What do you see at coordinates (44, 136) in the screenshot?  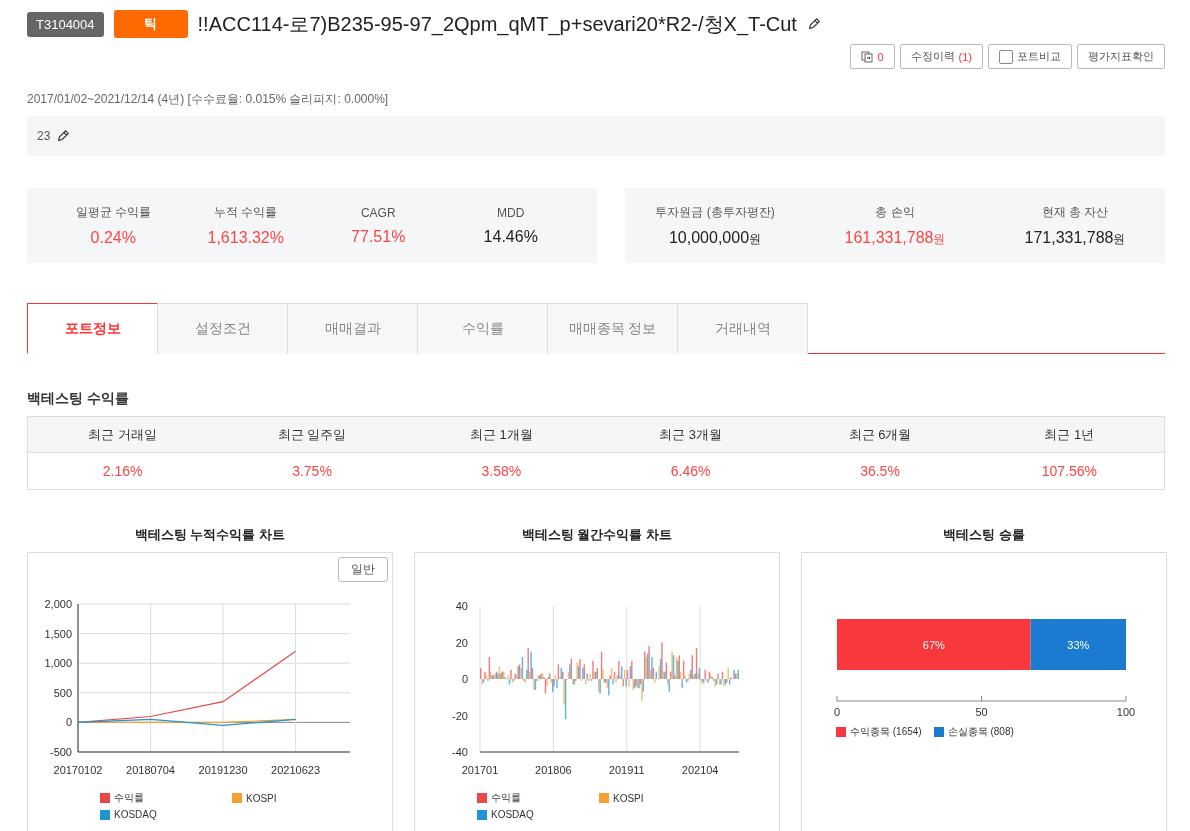 I see `memo-text: 23` at bounding box center [44, 136].